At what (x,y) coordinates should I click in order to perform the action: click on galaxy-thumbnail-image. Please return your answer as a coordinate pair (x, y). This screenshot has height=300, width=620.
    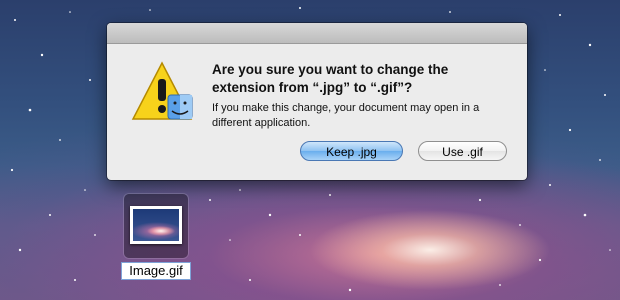
    Looking at the image, I should click on (156, 225).